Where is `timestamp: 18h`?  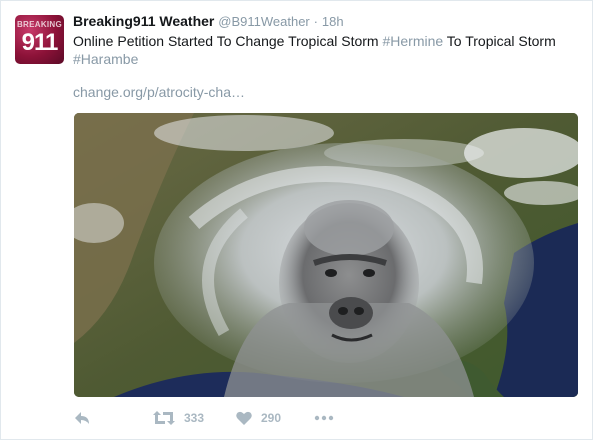 timestamp: 18h is located at coordinates (333, 21).